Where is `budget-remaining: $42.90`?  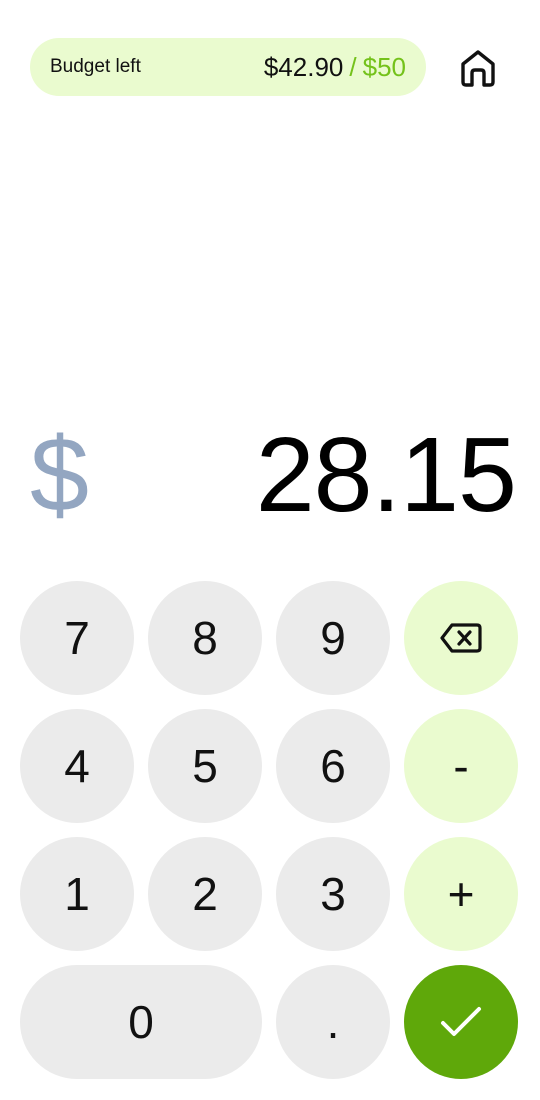 budget-remaining: $42.90 is located at coordinates (303, 66).